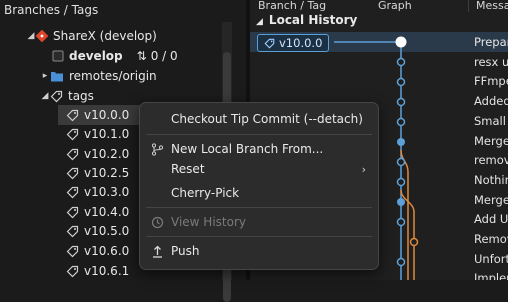 The width and height of the screenshot is (508, 302). What do you see at coordinates (107, 192) in the screenshot?
I see `tag-label: v10.3.0` at bounding box center [107, 192].